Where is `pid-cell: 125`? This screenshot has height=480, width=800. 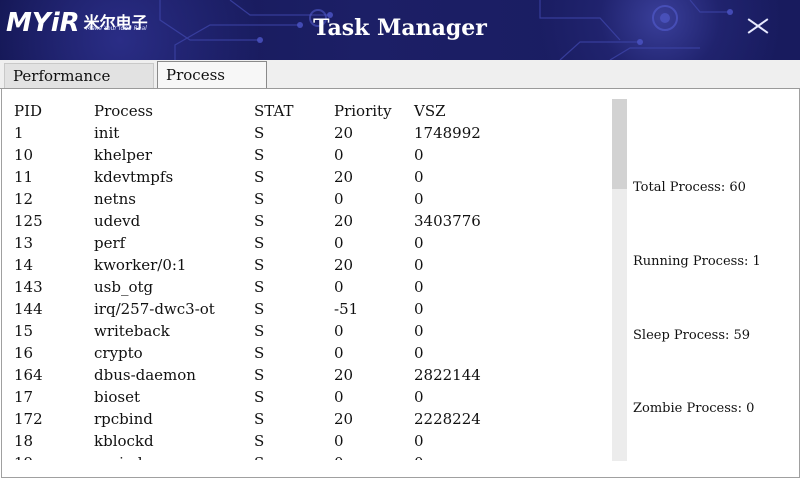 pid-cell: 125 is located at coordinates (28, 221).